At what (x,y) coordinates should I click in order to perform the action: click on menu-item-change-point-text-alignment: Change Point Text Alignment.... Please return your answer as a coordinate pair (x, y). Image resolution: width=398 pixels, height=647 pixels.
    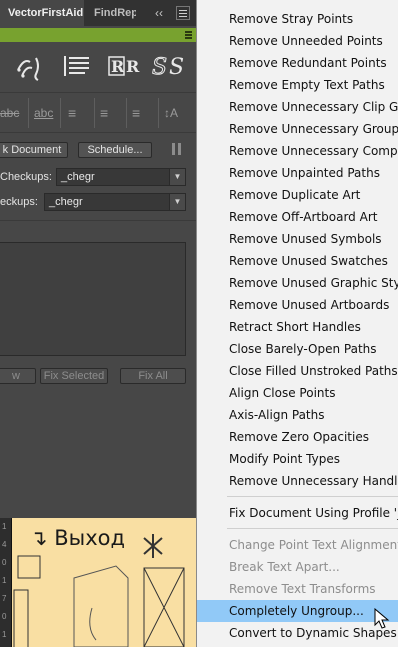
    Looking at the image, I should click on (297, 545).